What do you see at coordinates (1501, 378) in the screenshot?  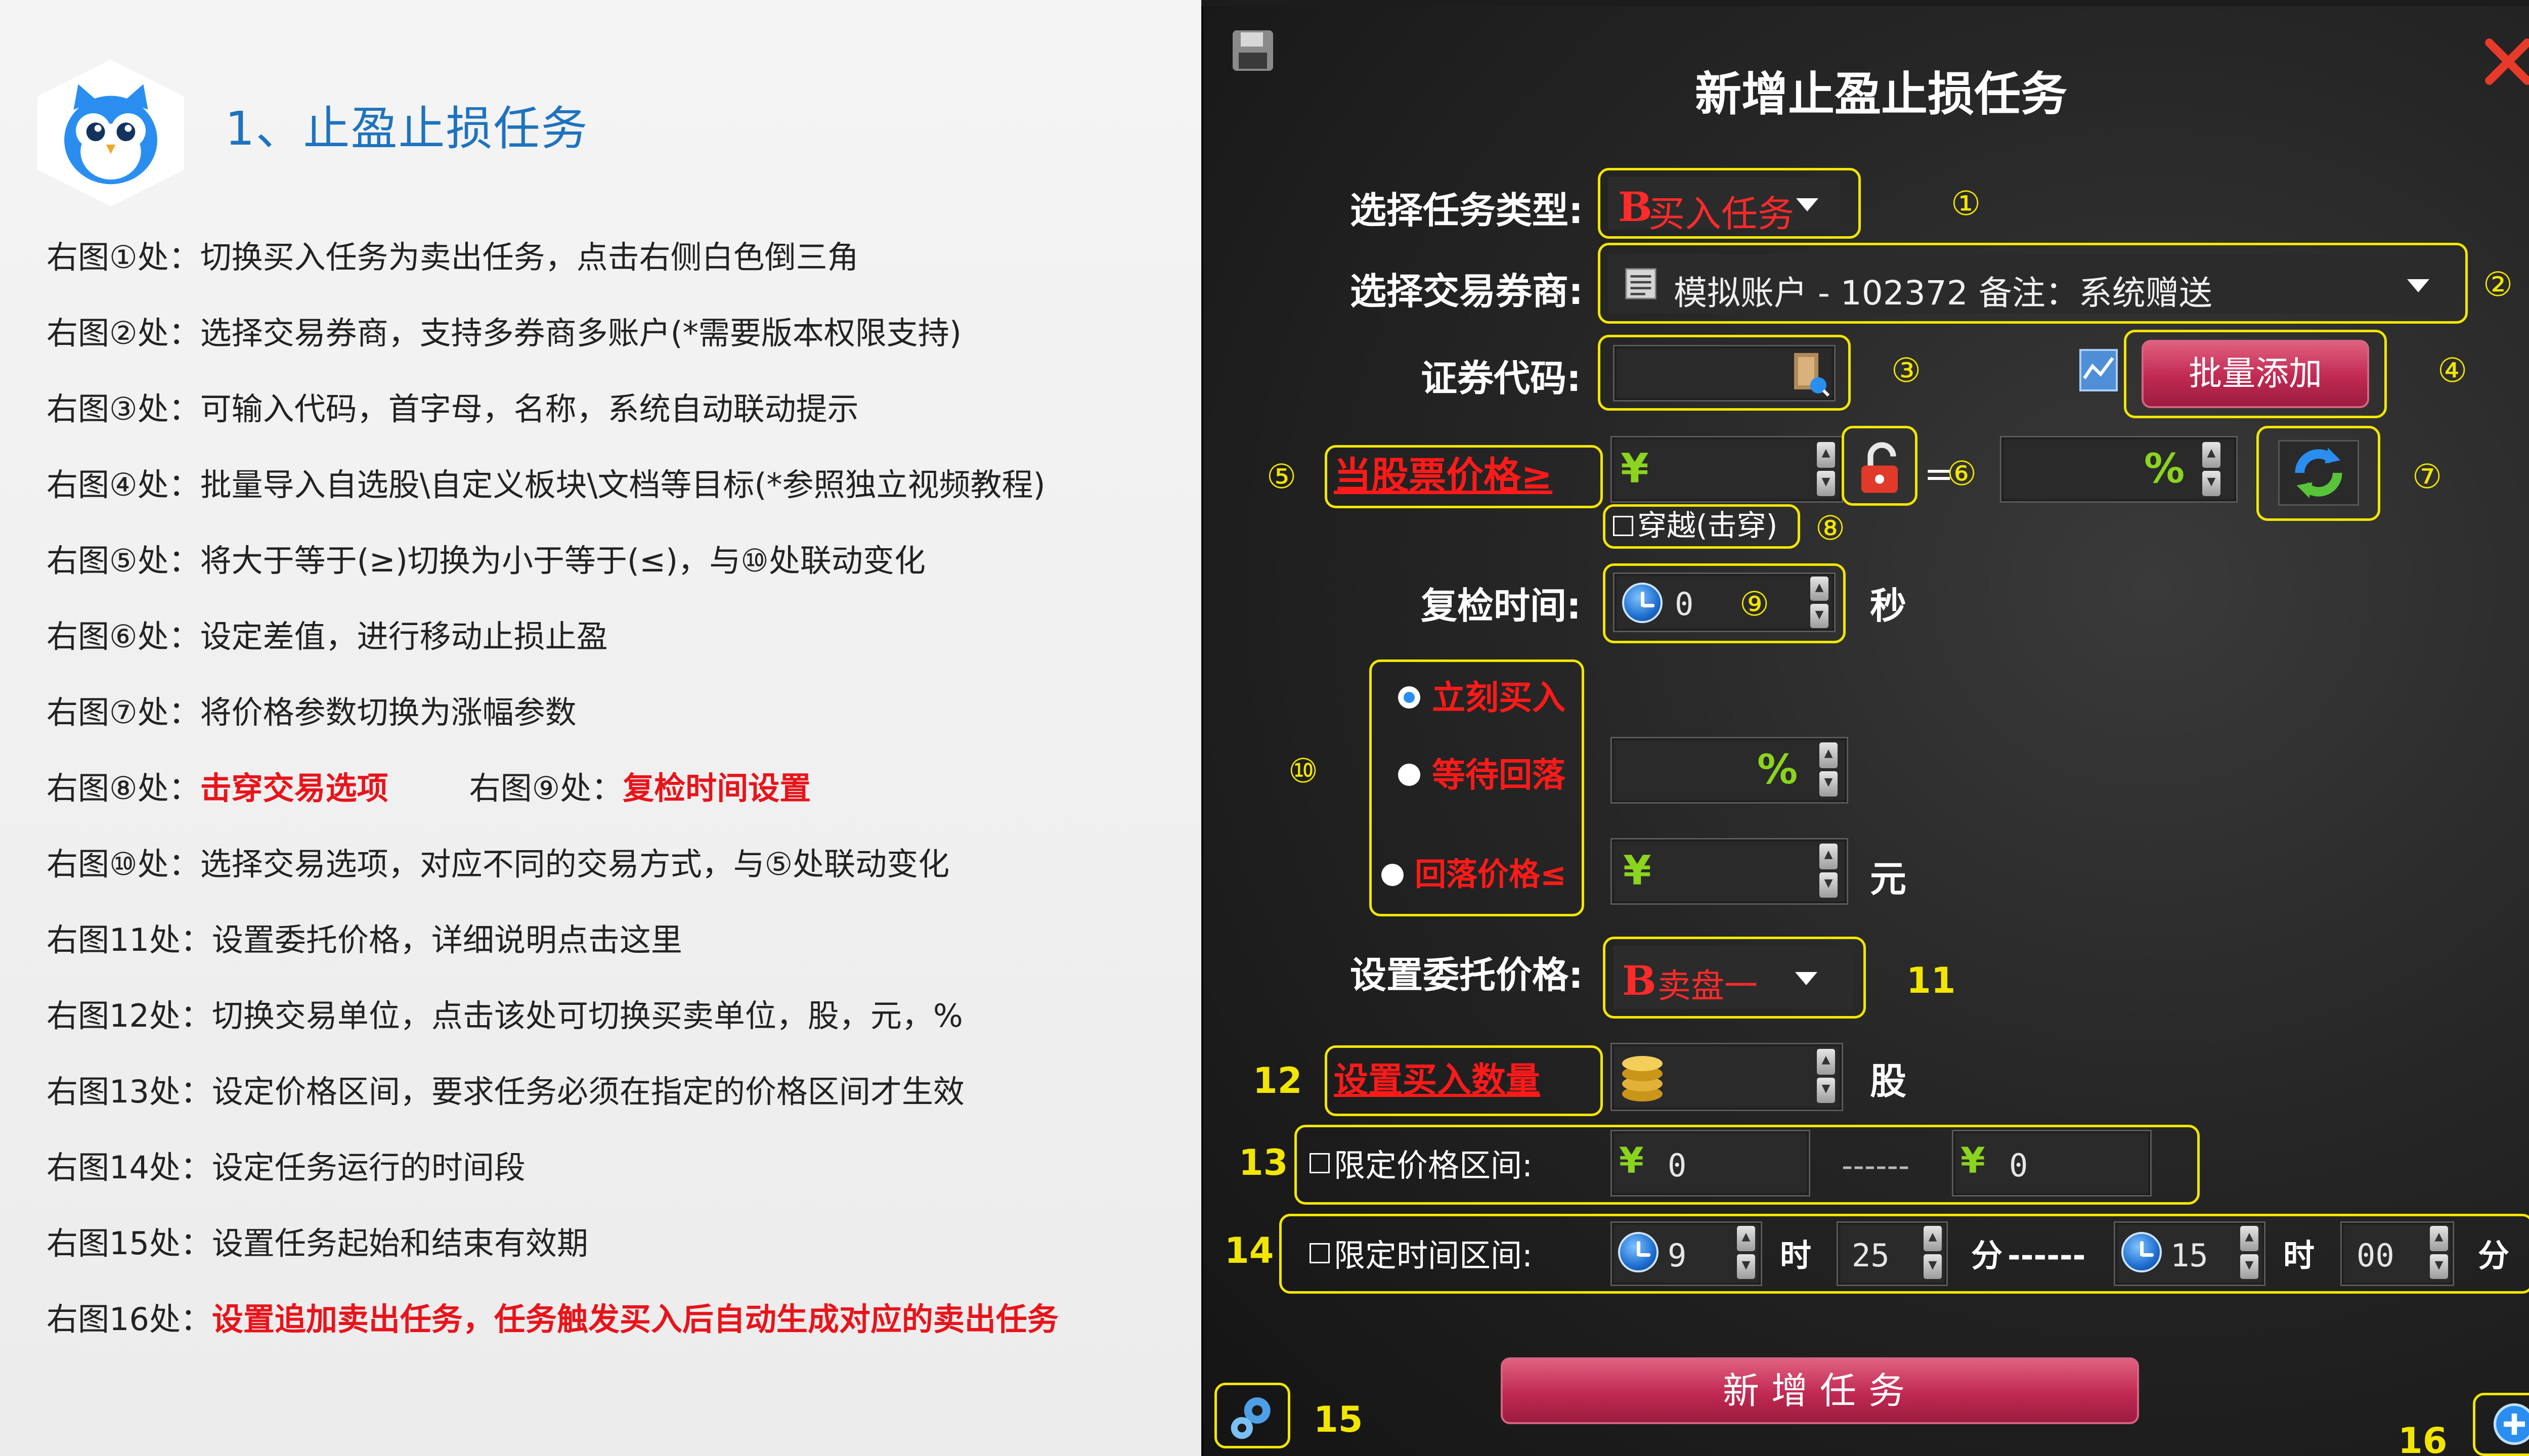 I see `code-label: 证券代码:` at bounding box center [1501, 378].